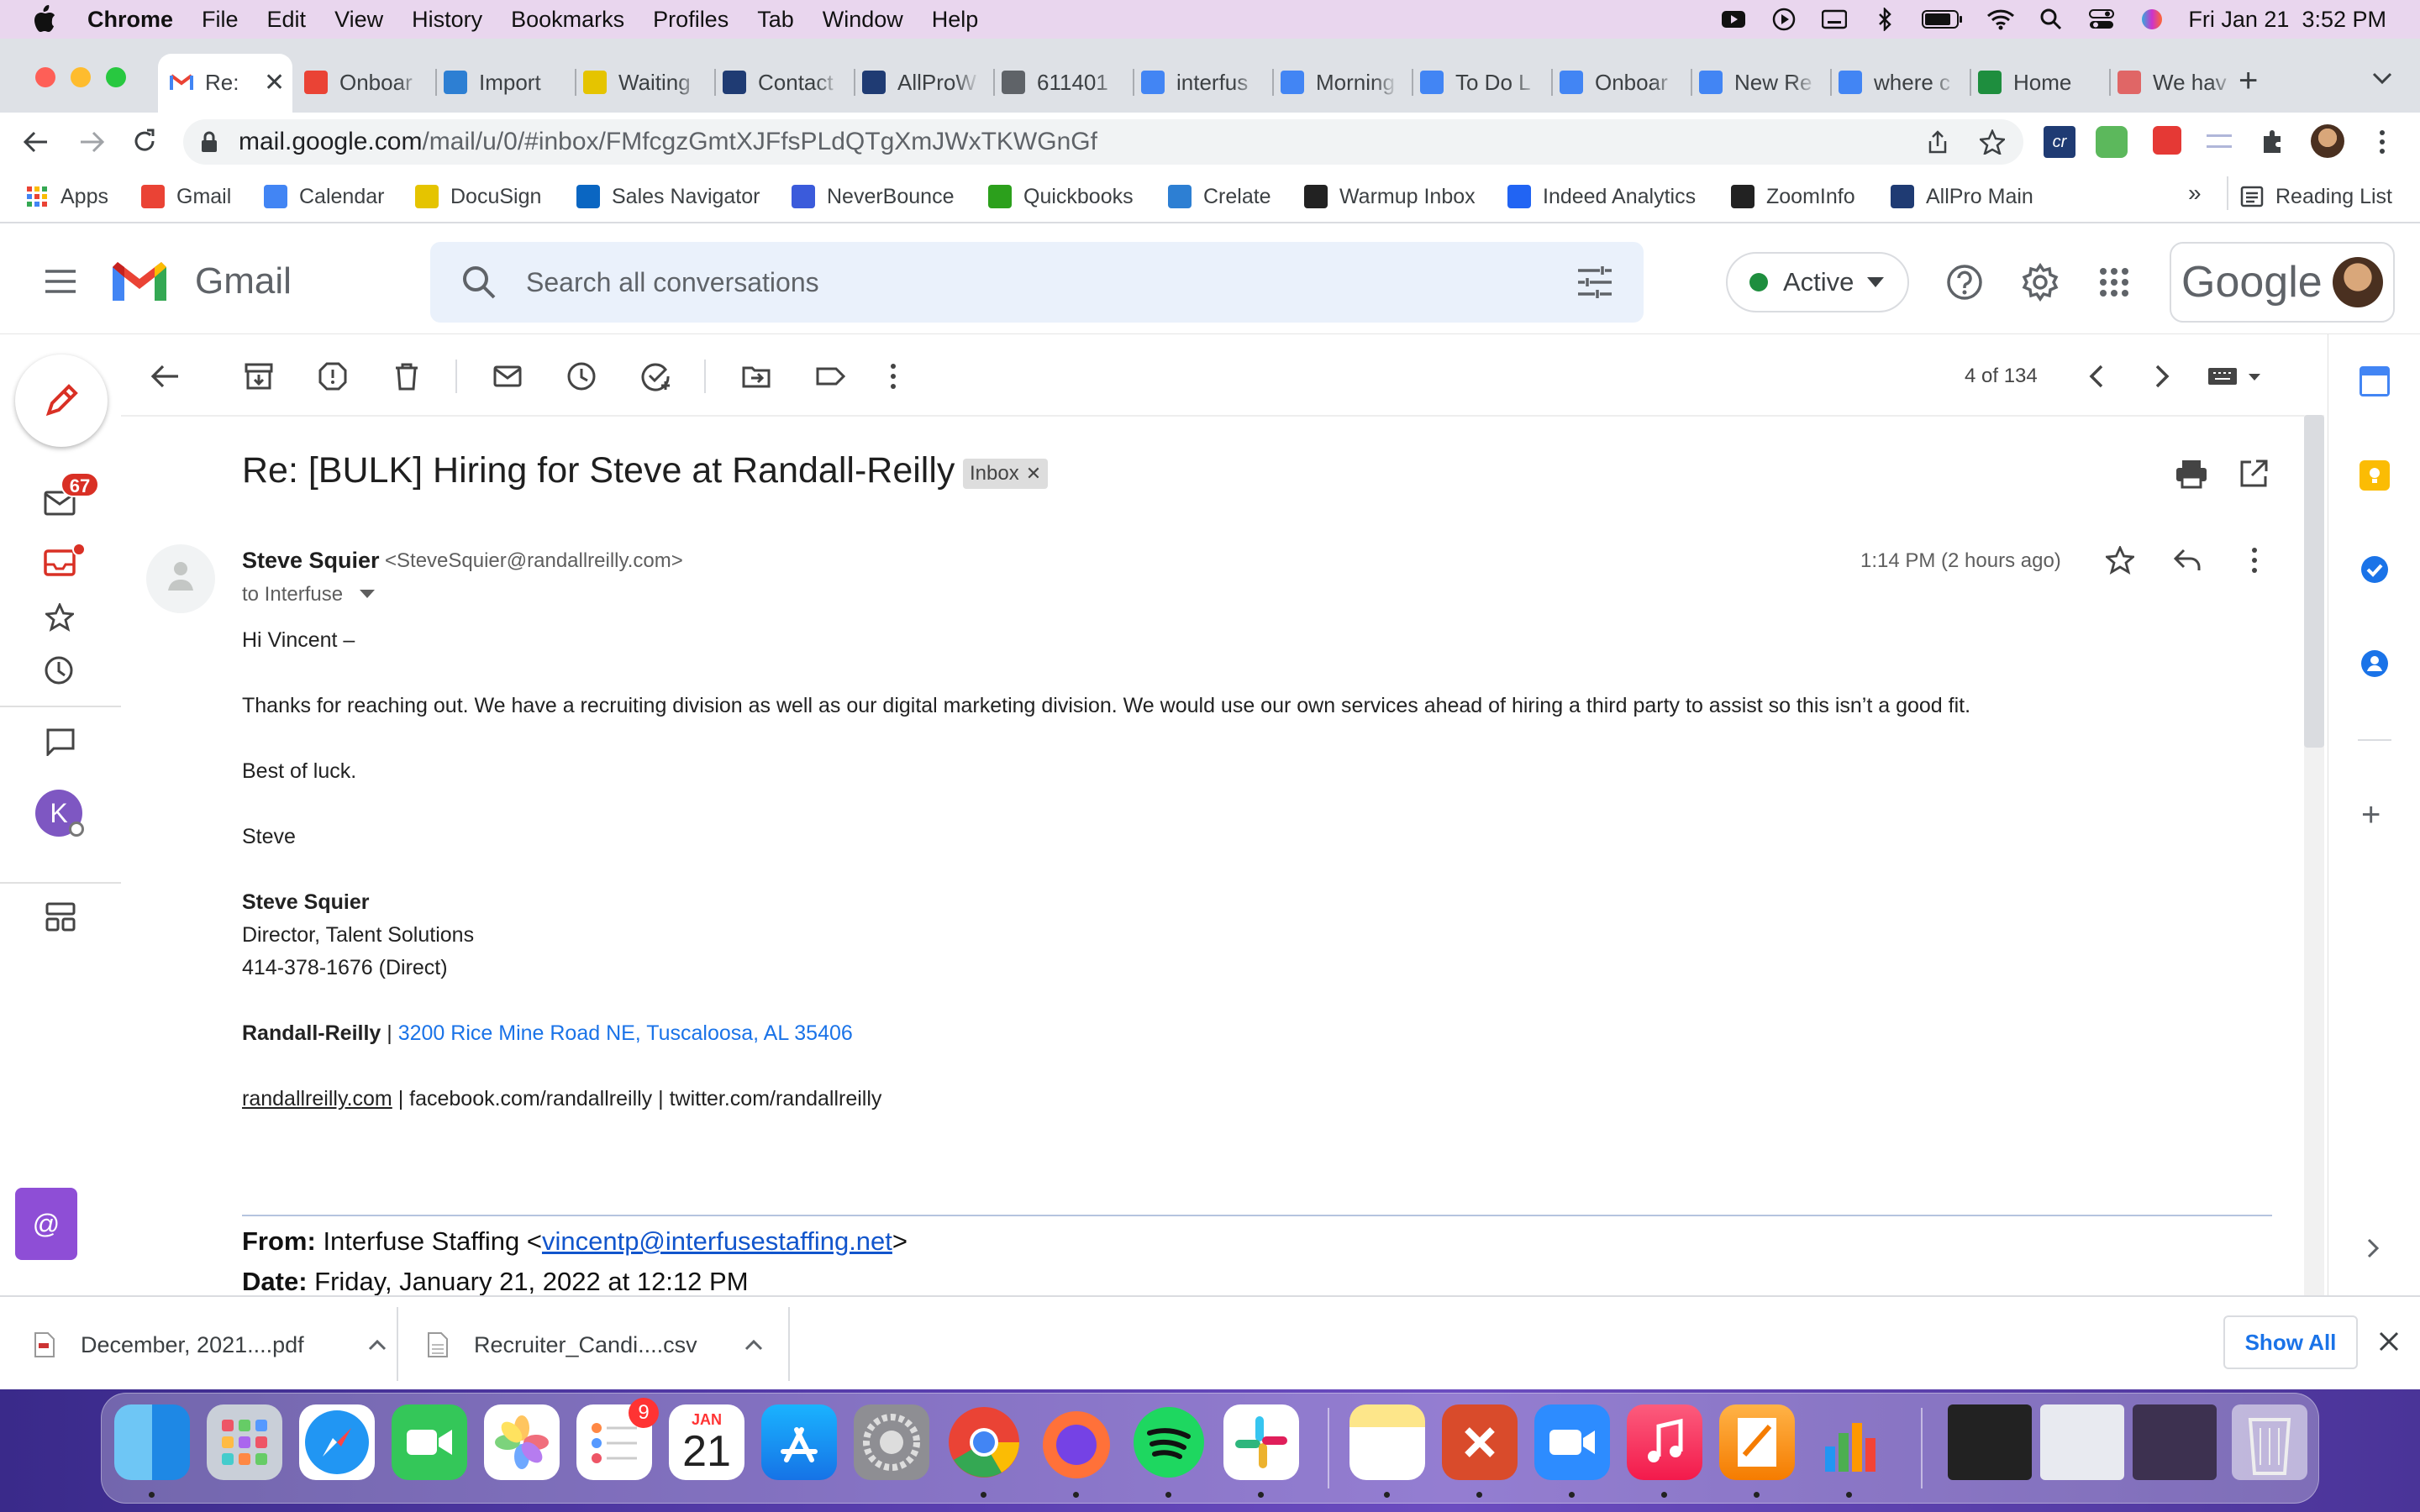 The image size is (2420, 1512). I want to click on chrome-menu-icon, so click(2382, 142).